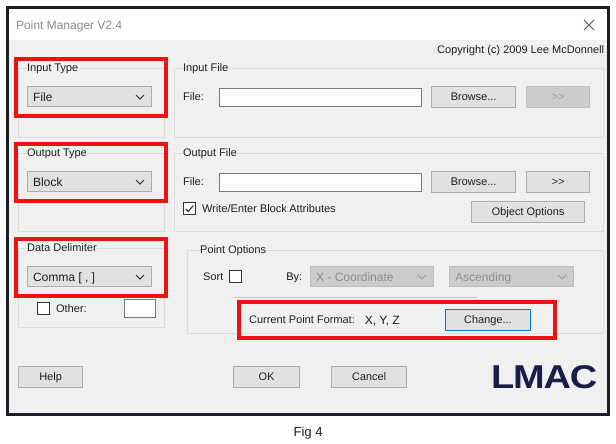 The width and height of the screenshot is (616, 444). What do you see at coordinates (52, 68) in the screenshot?
I see `group-label: Input Type` at bounding box center [52, 68].